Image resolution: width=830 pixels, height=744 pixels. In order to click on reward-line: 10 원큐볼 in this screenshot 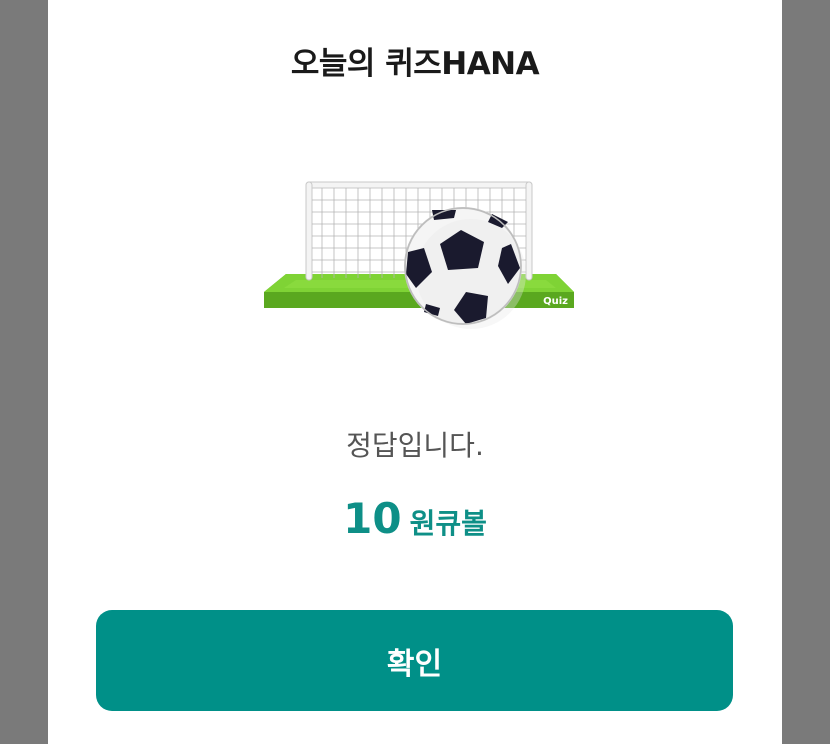, I will do `click(415, 518)`.